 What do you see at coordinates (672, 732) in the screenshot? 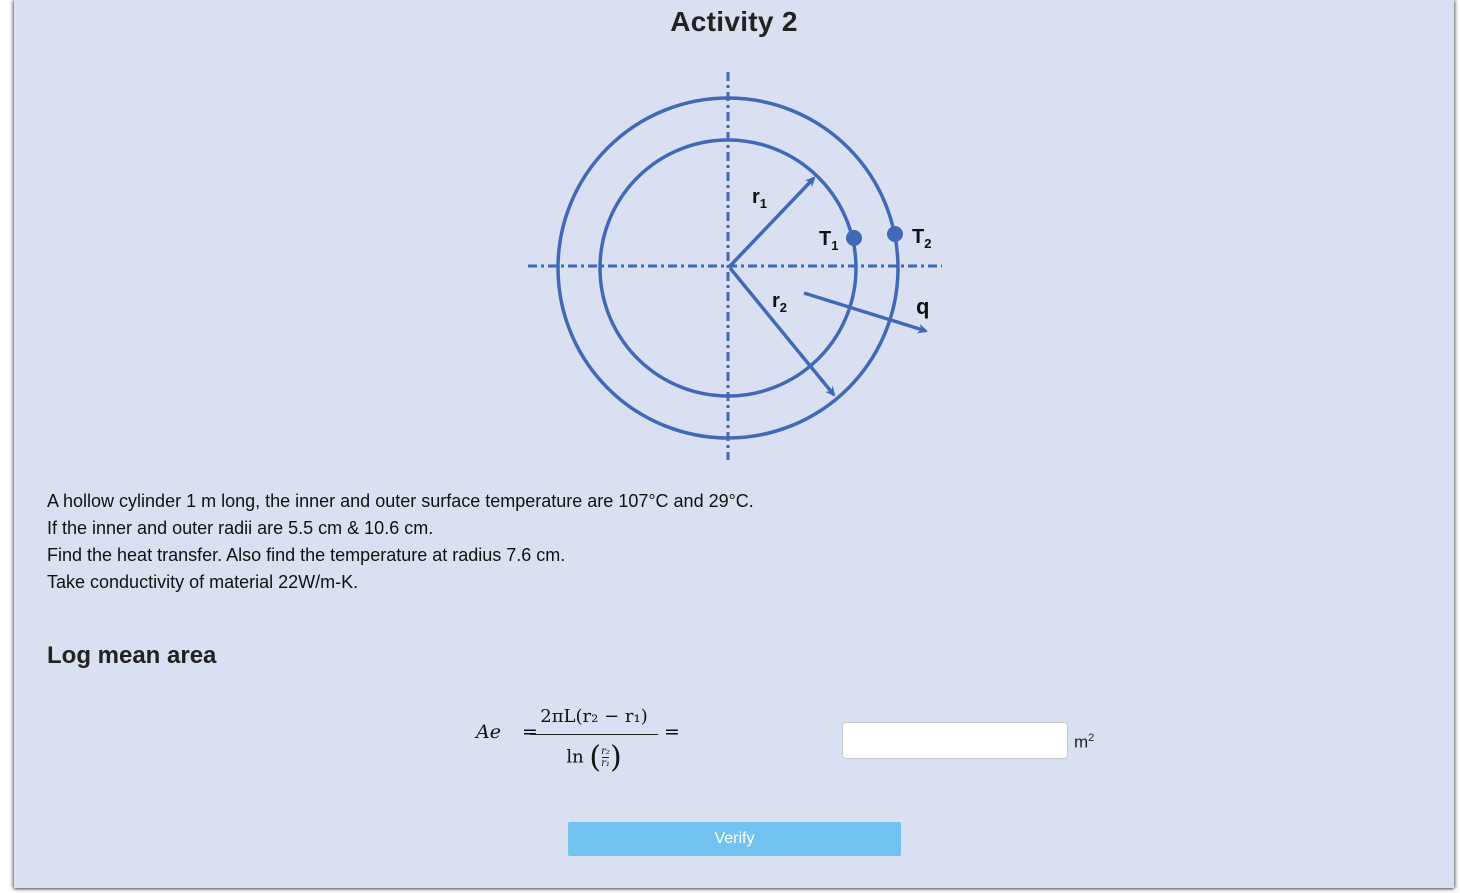
I see `formula-trailing-equals: =` at bounding box center [672, 732].